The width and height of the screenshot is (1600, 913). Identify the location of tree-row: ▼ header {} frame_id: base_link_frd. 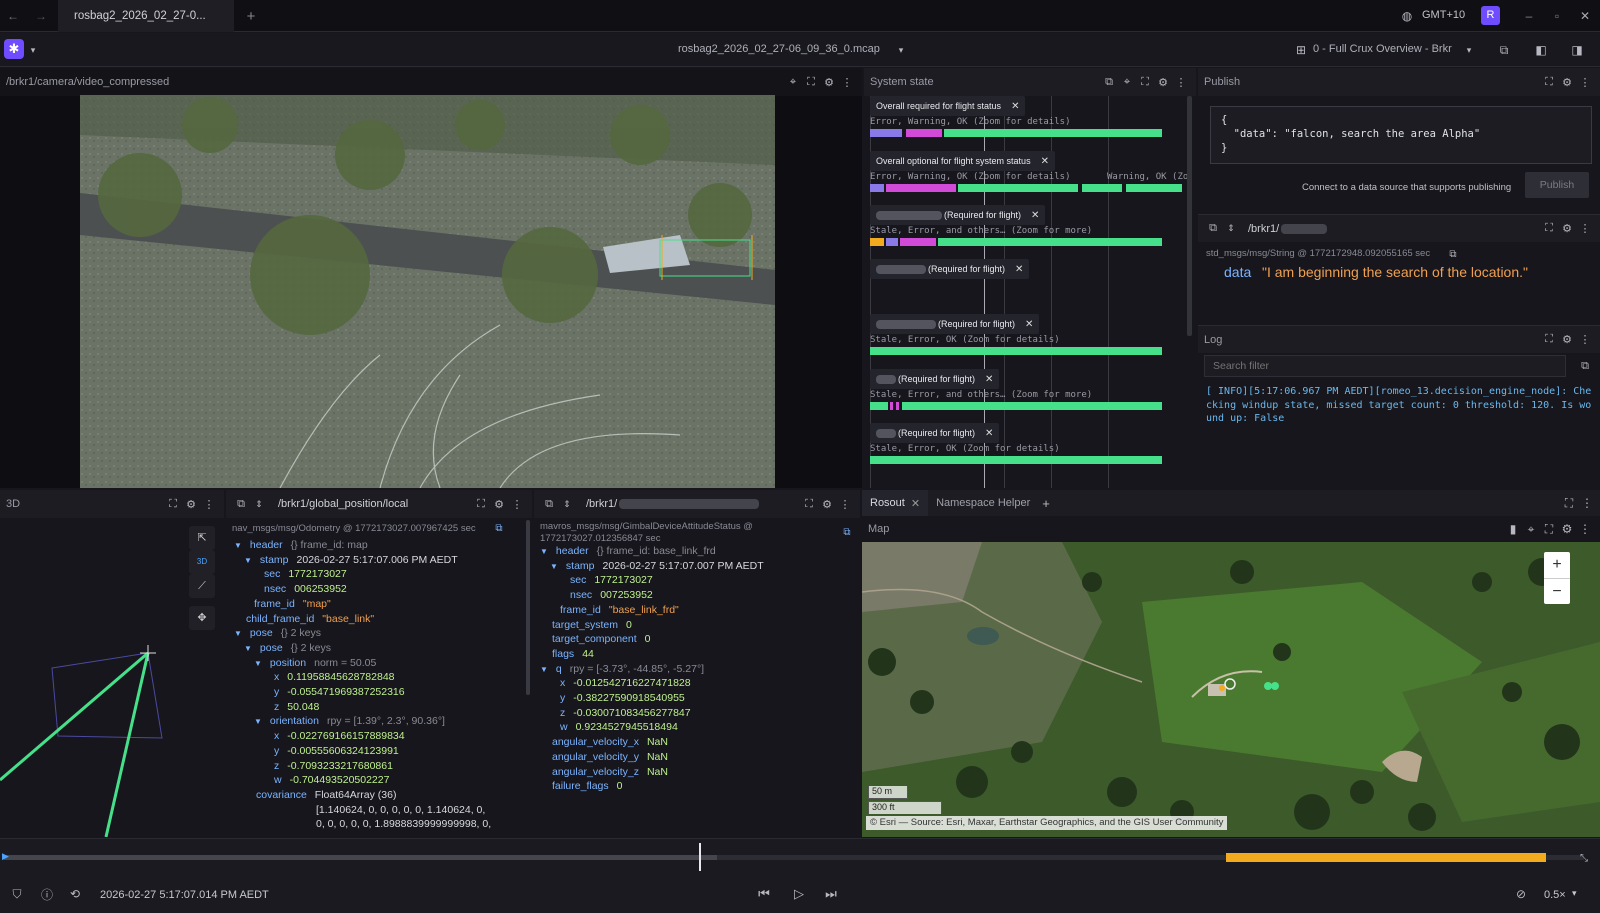
(628, 551).